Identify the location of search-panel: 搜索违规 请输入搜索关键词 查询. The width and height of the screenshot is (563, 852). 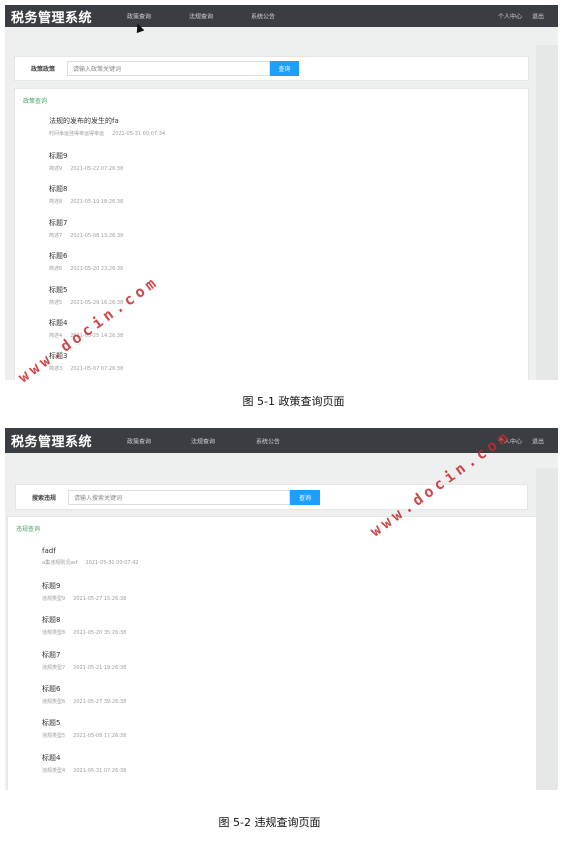
(271, 497).